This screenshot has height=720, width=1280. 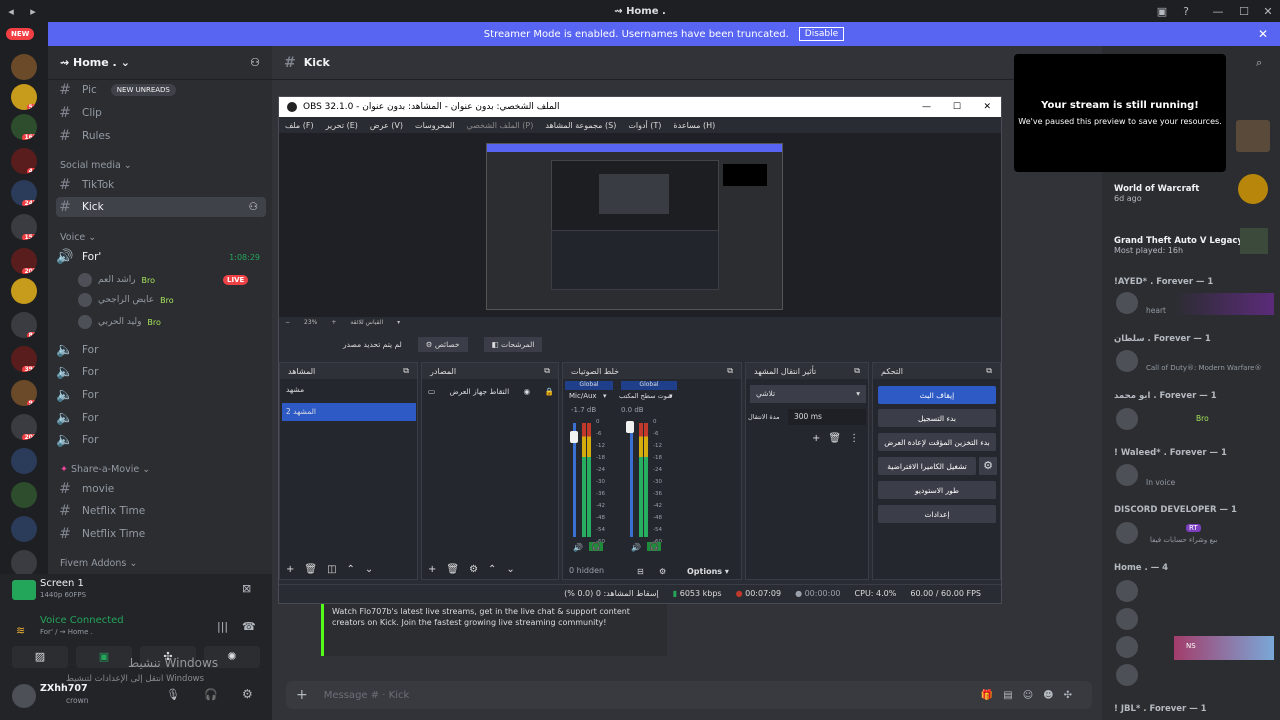 I want to click on replay-buffer-button: بدء التخزين المؤقت لإعادة العرض, so click(x=937, y=442).